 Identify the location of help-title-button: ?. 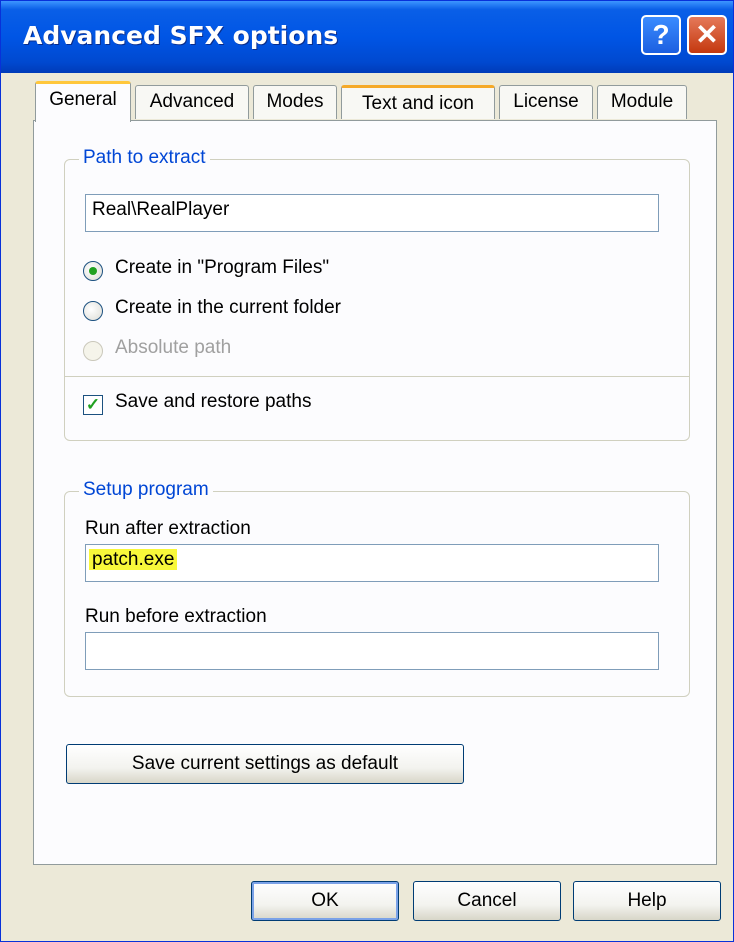
(661, 35).